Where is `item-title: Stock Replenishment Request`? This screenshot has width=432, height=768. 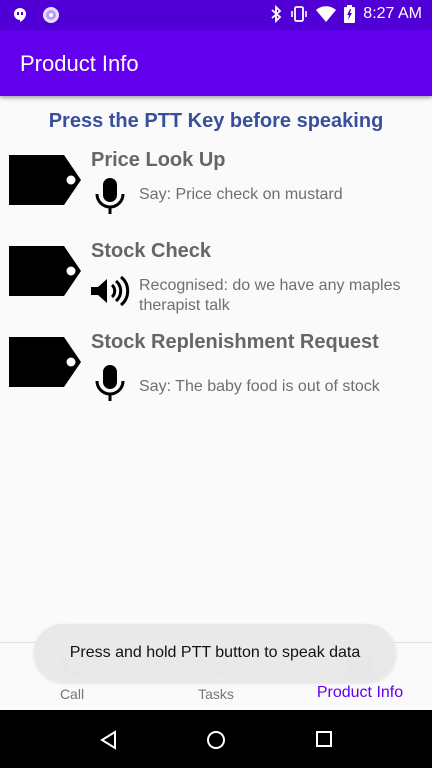
item-title: Stock Replenishment Request is located at coordinates (235, 342).